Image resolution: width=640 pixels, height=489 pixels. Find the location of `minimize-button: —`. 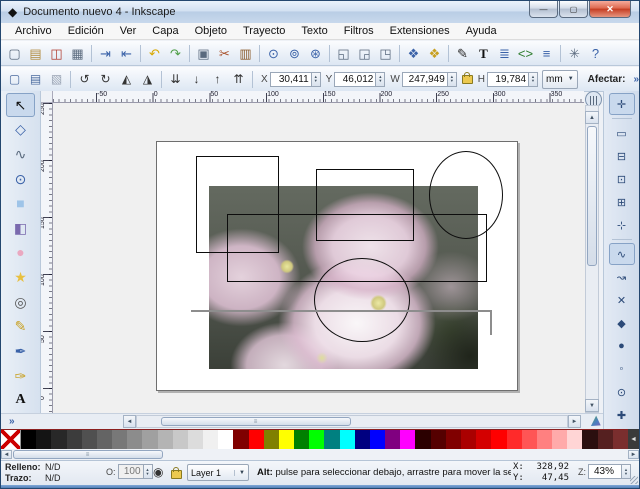

minimize-button: — is located at coordinates (543, 9).